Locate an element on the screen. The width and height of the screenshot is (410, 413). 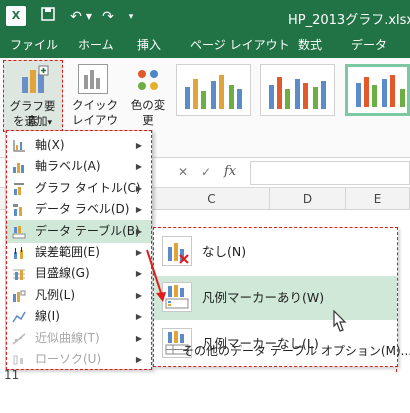
add-chart-element-button: グラフ要素 を追加▾ is located at coordinates (33, 96).